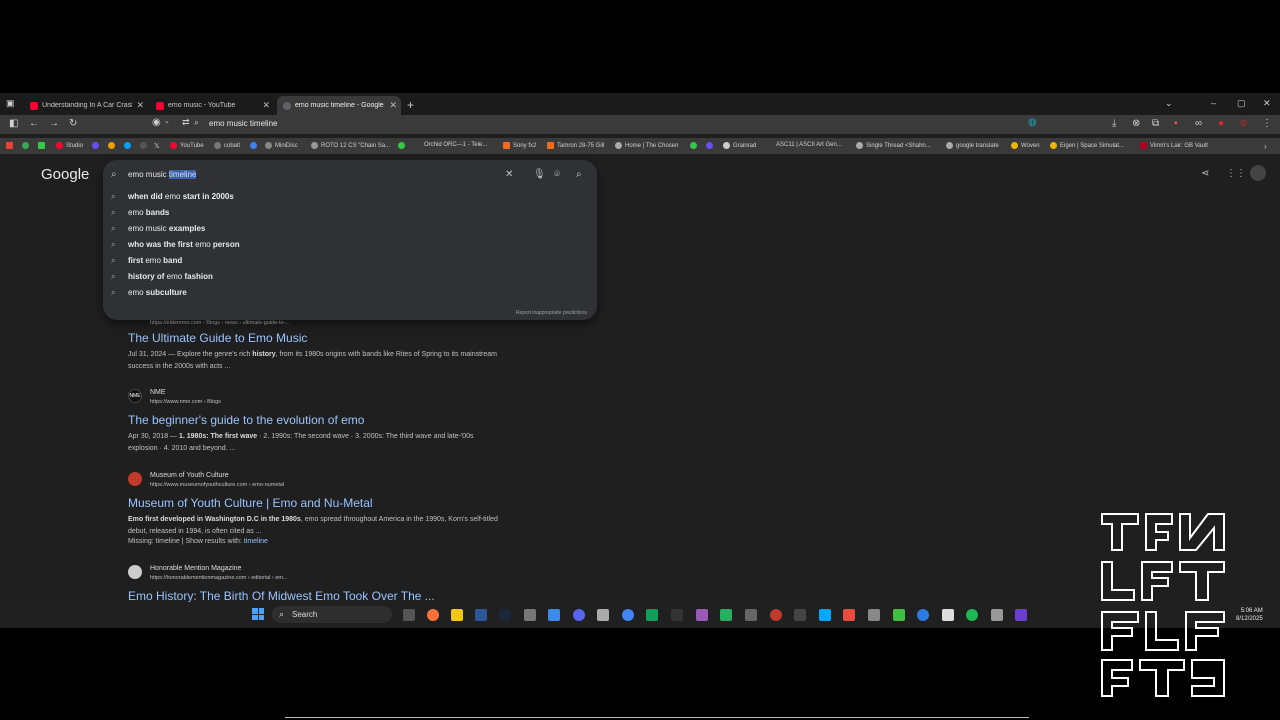  Describe the element at coordinates (350, 295) in the screenshot. I see `suggestion-item: ⌕ emo subculture` at that location.